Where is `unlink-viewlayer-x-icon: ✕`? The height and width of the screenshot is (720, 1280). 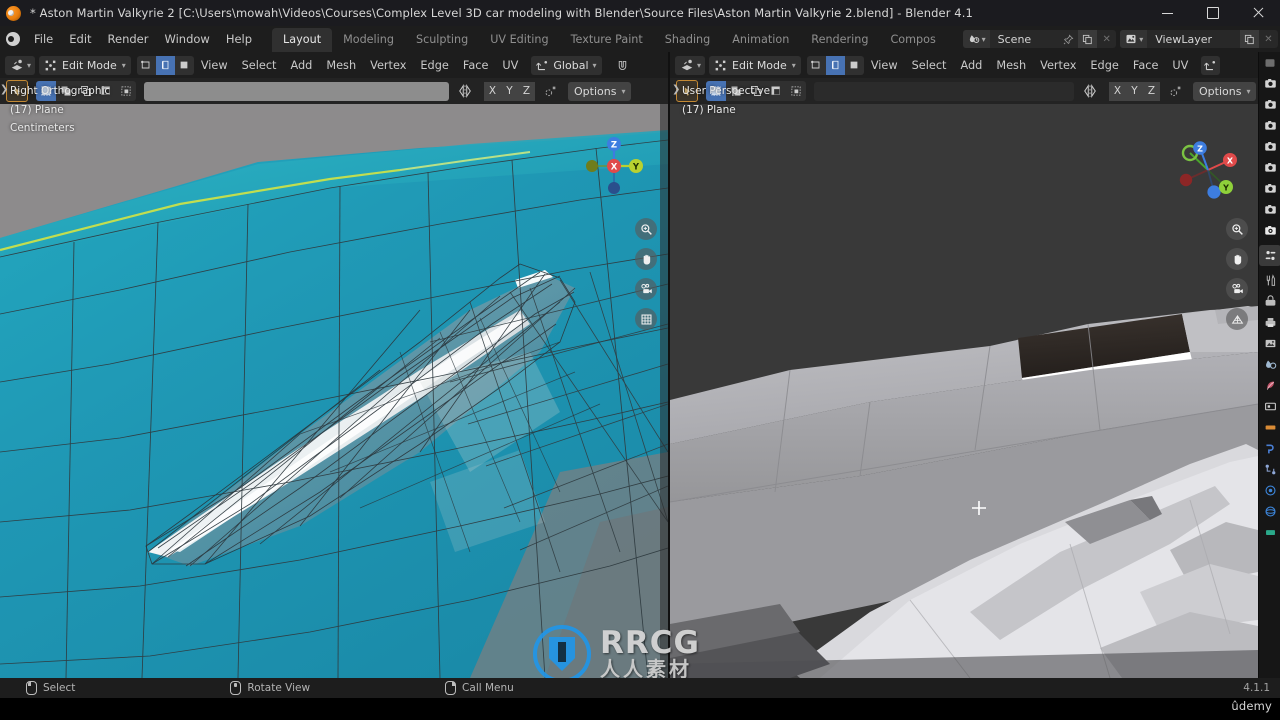
unlink-viewlayer-x-icon: ✕ is located at coordinates (1268, 39).